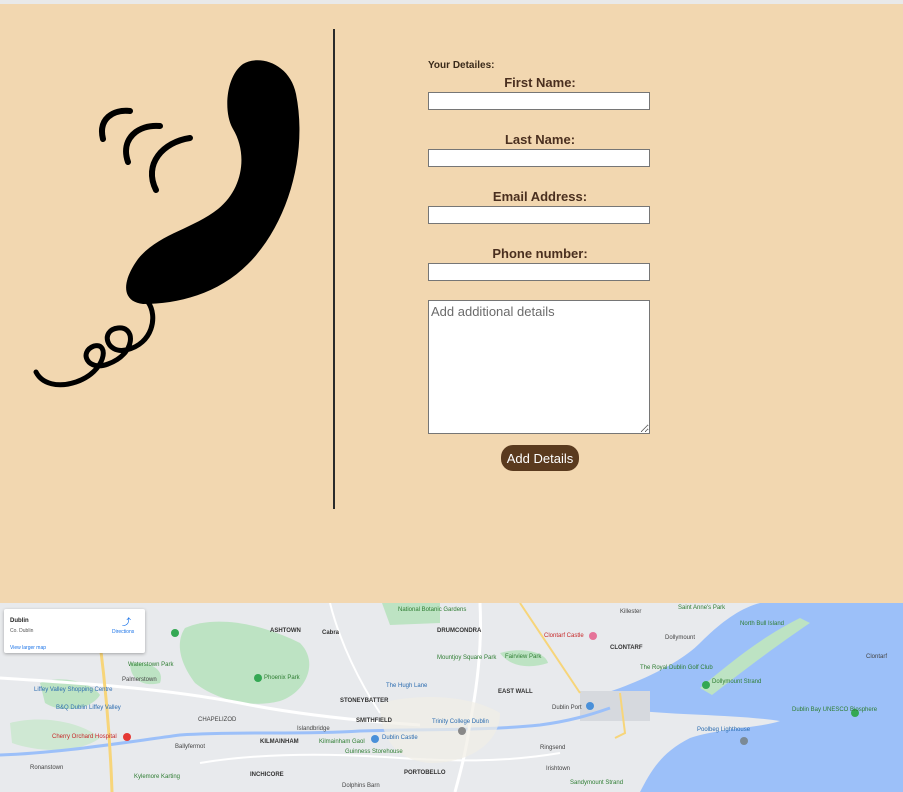 The width and height of the screenshot is (903, 792). I want to click on map-label: KILMAINHAM, so click(279, 742).